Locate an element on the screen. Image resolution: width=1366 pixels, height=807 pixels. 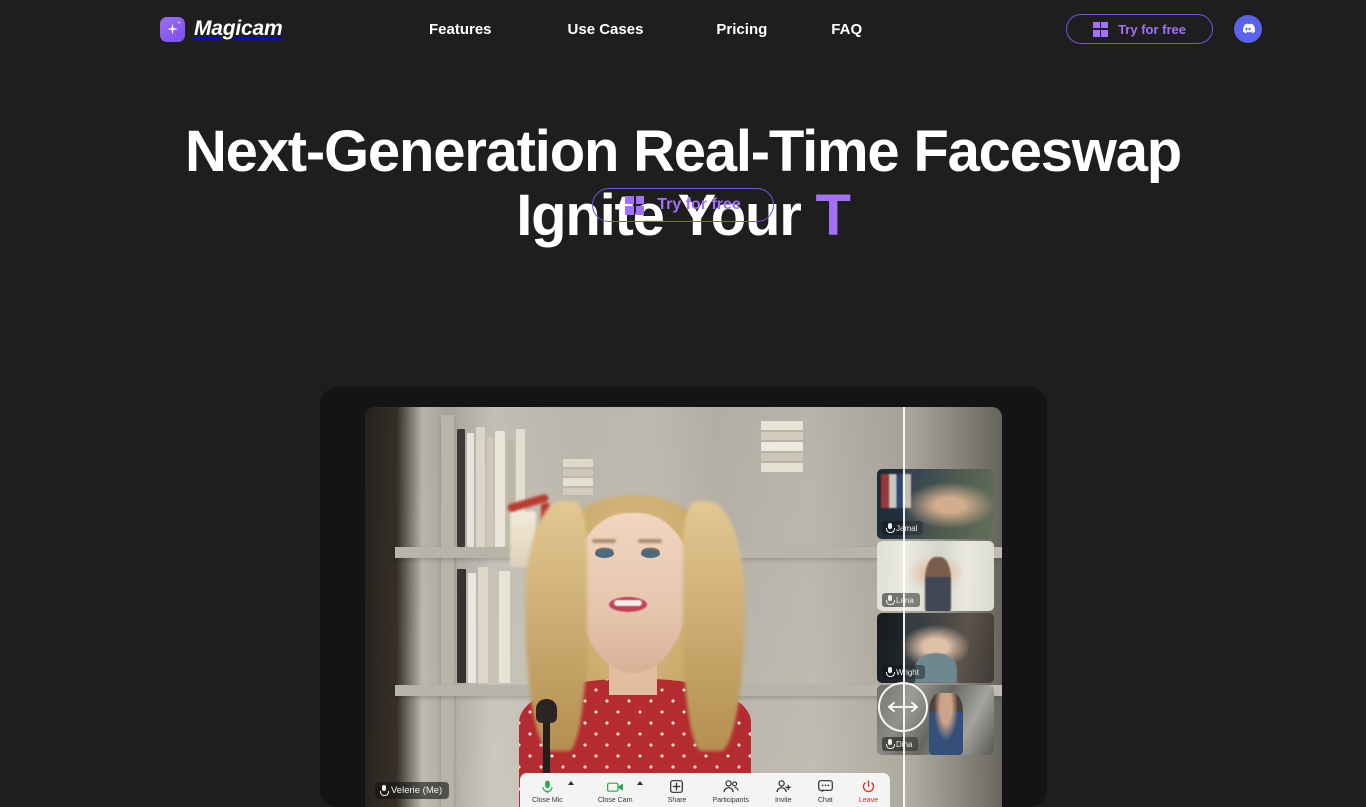
left-right-arrow-icon is located at coordinates (903, 707).